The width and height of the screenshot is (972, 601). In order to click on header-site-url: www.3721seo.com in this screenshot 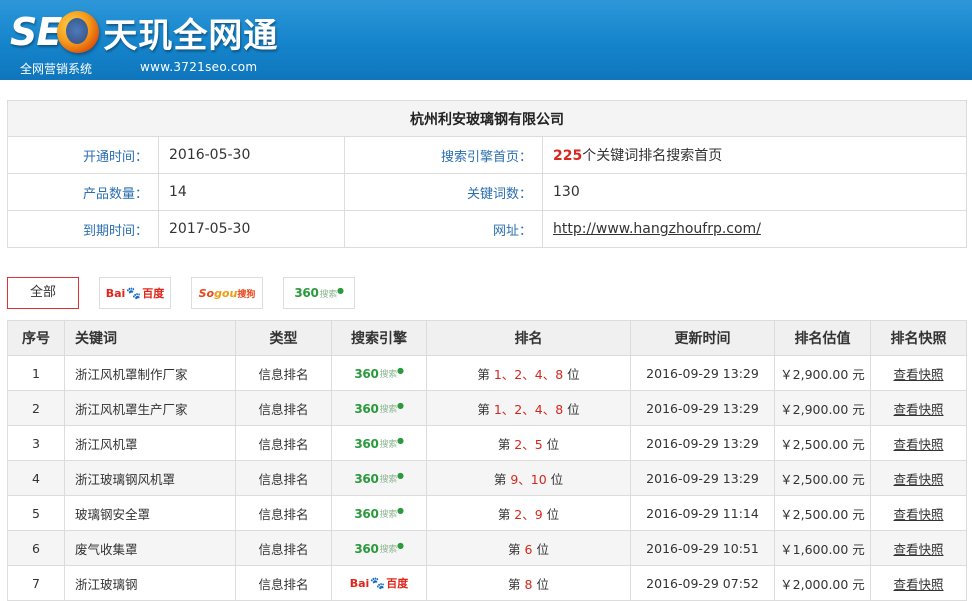, I will do `click(199, 67)`.